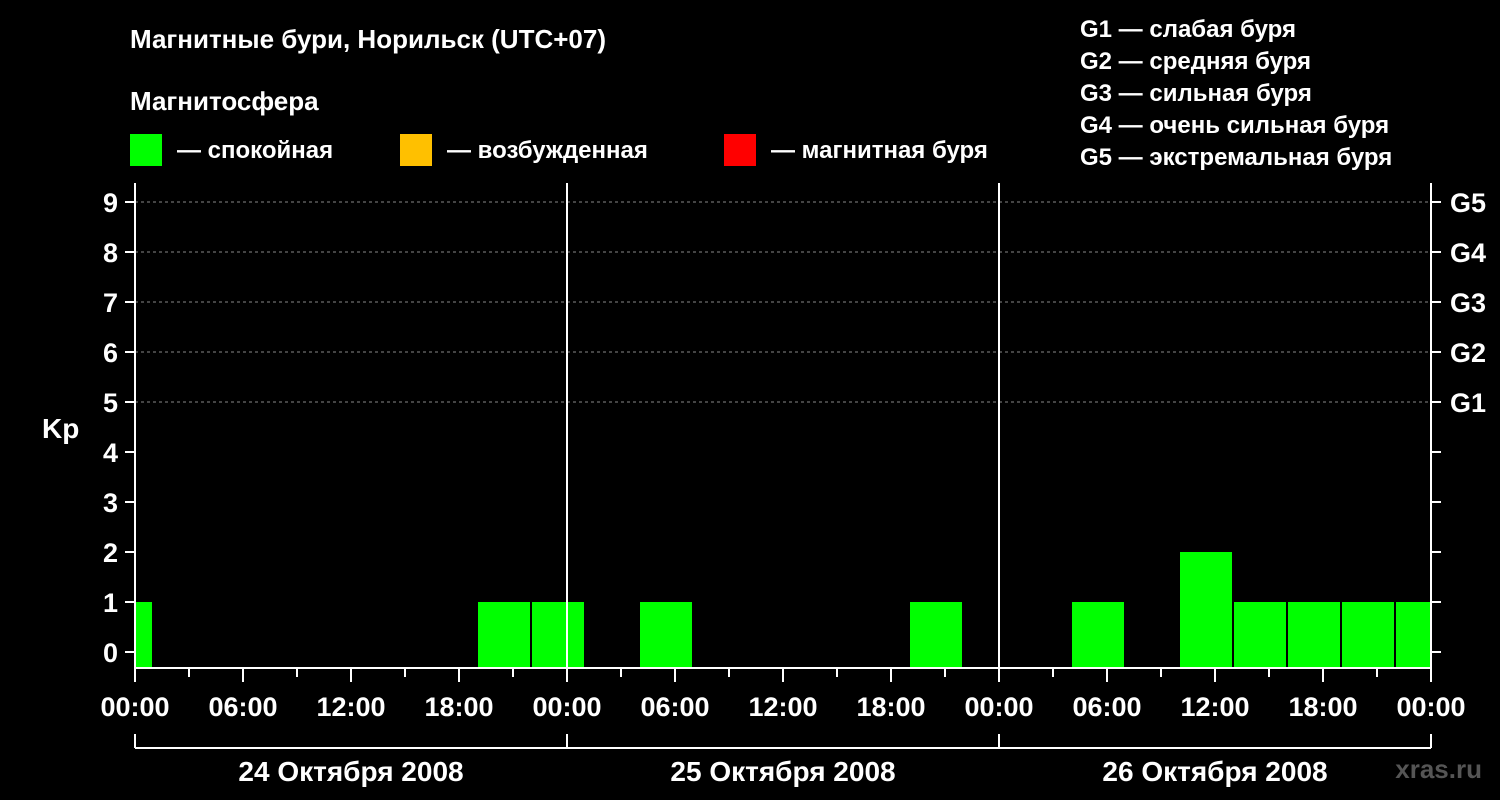 This screenshot has width=1500, height=800. Describe the element at coordinates (110, 403) in the screenshot. I see `y-tick-label-5: 5` at that location.